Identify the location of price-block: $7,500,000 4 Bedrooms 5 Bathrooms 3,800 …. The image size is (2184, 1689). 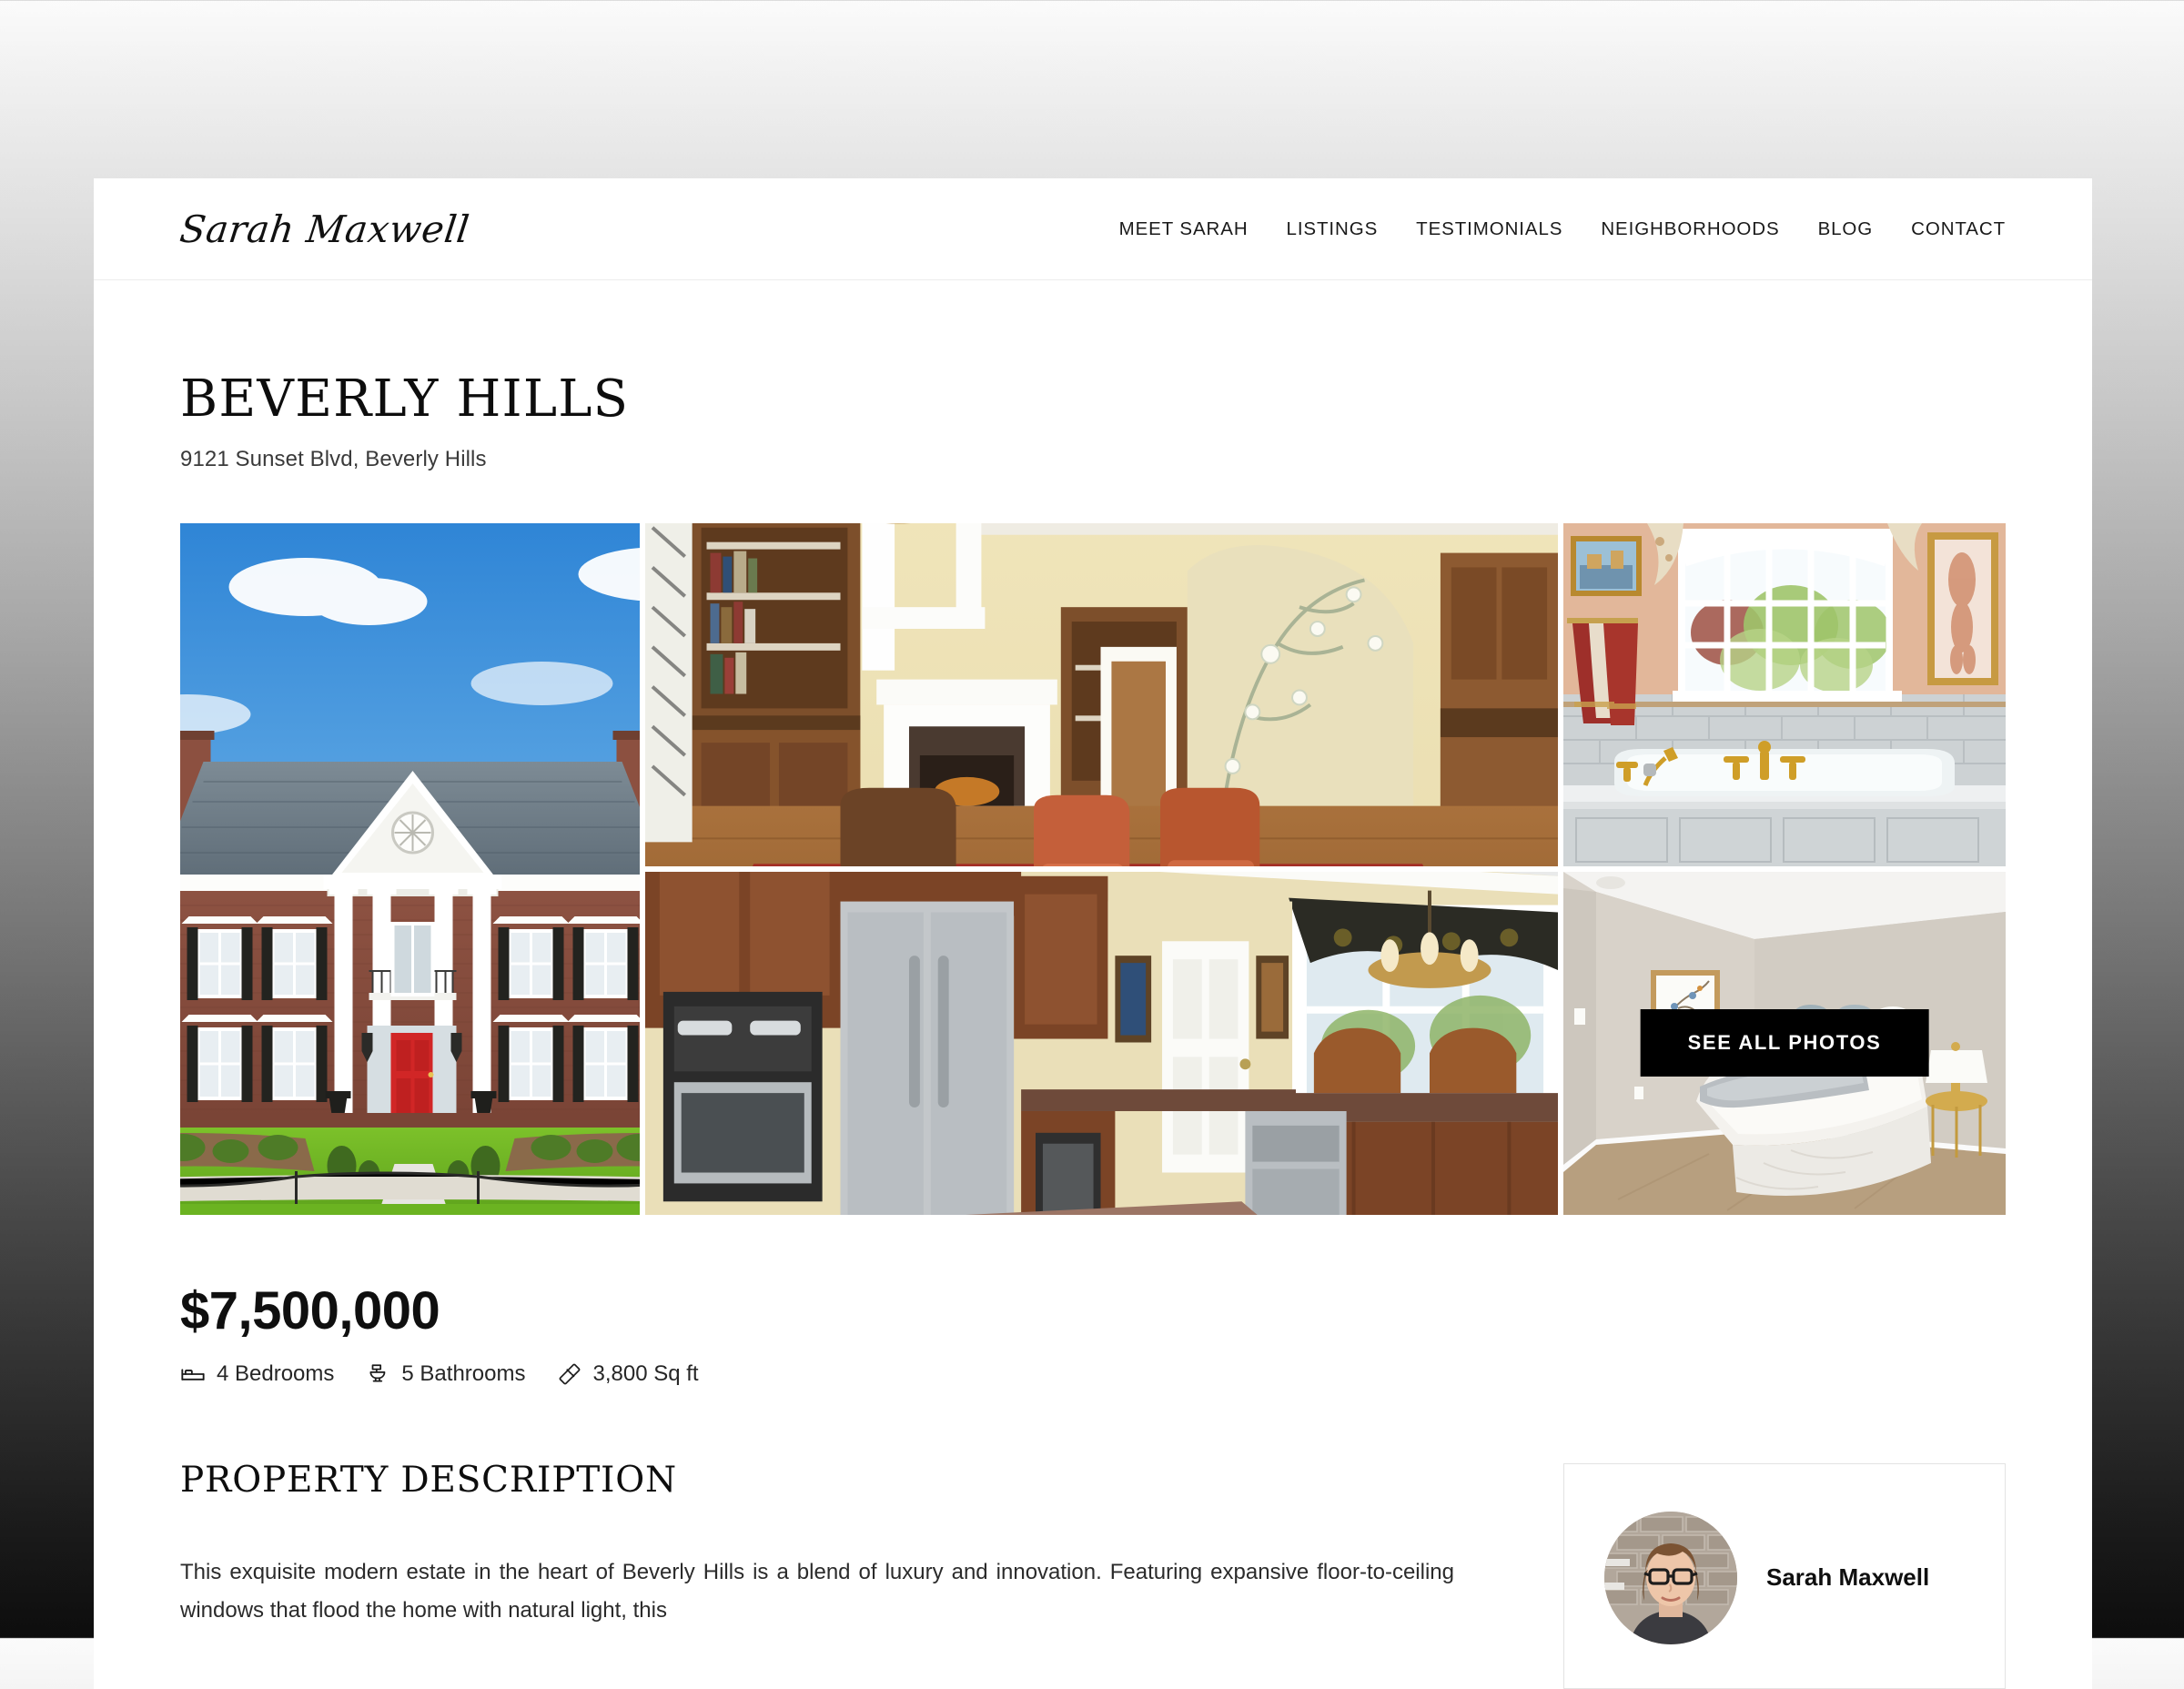
(1093, 1333).